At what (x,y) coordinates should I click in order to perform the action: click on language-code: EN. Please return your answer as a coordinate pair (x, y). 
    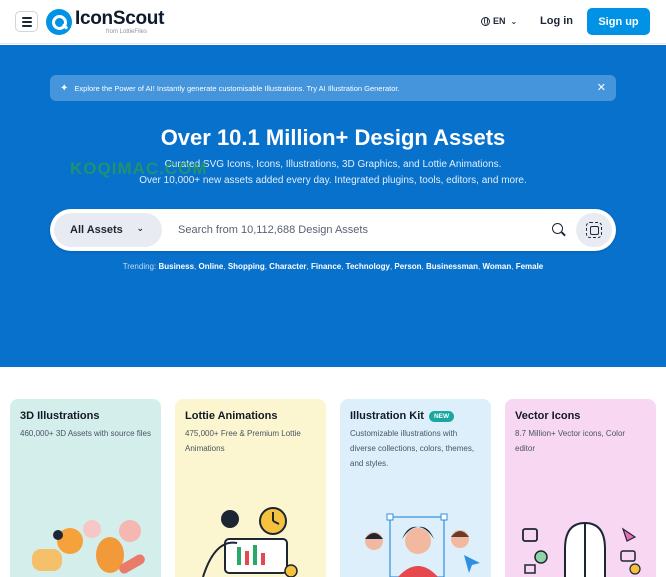
    Looking at the image, I should click on (499, 21).